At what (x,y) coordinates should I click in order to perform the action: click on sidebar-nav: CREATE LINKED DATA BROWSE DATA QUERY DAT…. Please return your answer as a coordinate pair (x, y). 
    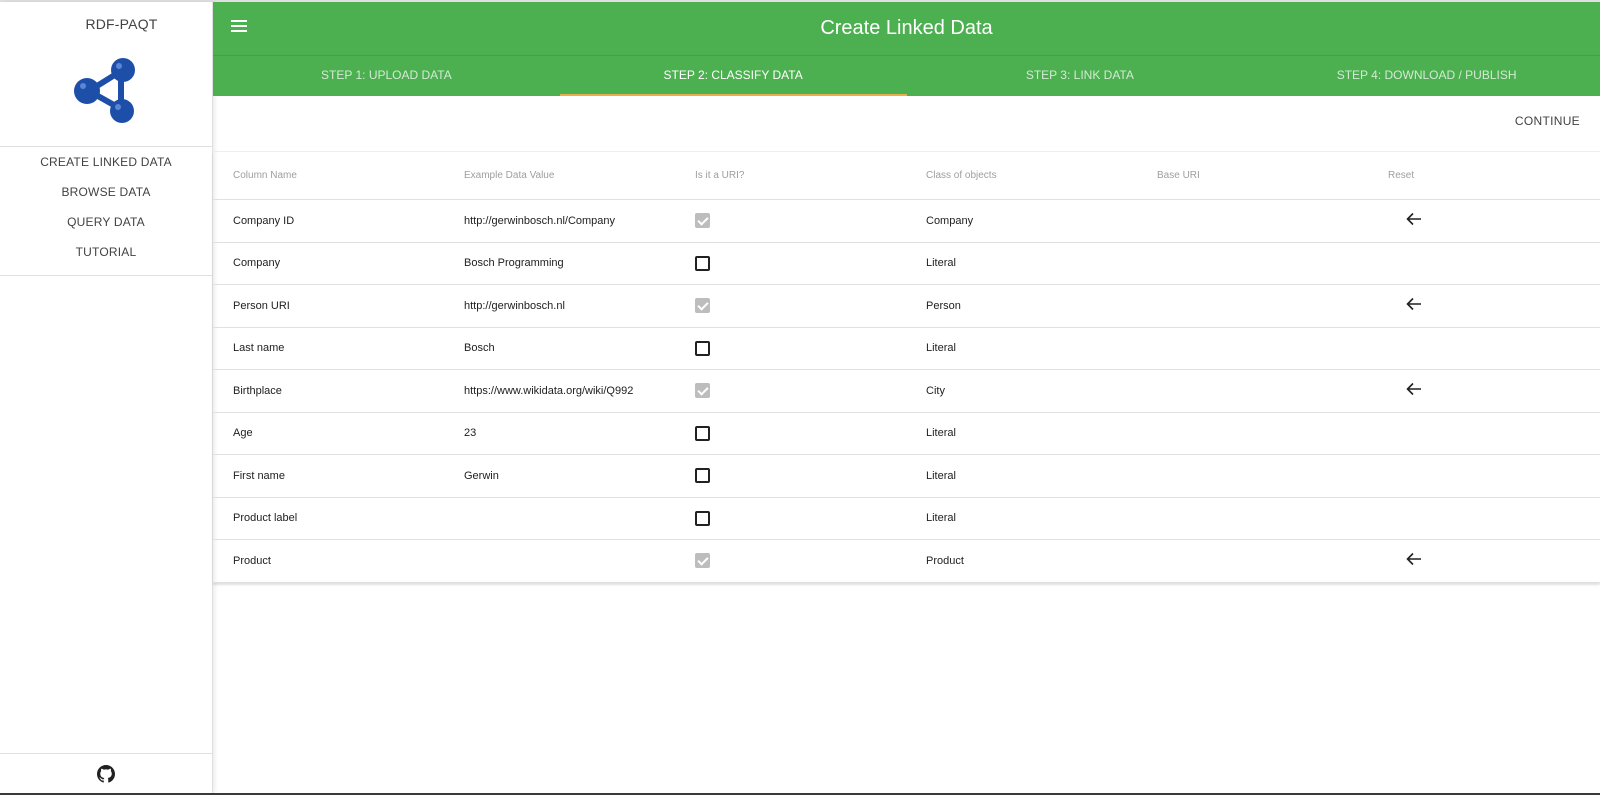
    Looking at the image, I should click on (106, 211).